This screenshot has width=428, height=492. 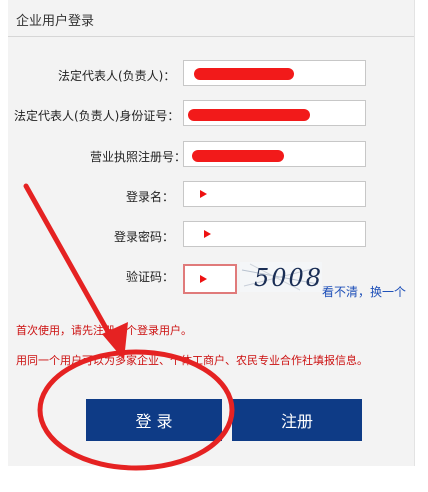 What do you see at coordinates (97, 116) in the screenshot?
I see `legal-rep-id-label: 法定代表人(负责人)身份证号：` at bounding box center [97, 116].